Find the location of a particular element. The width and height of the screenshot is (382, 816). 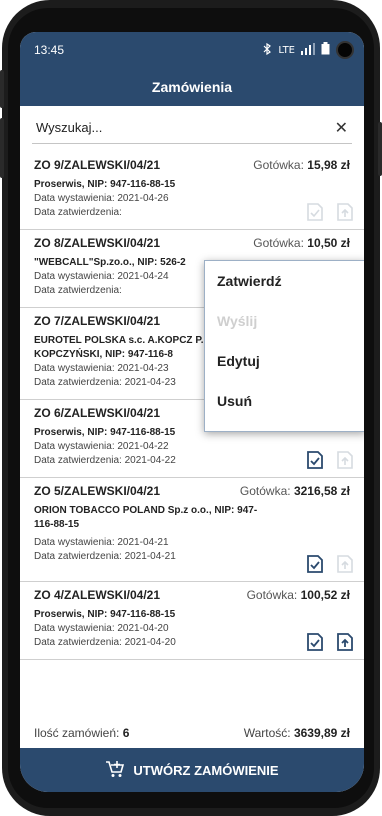

search-bar: ✕ is located at coordinates (192, 128).